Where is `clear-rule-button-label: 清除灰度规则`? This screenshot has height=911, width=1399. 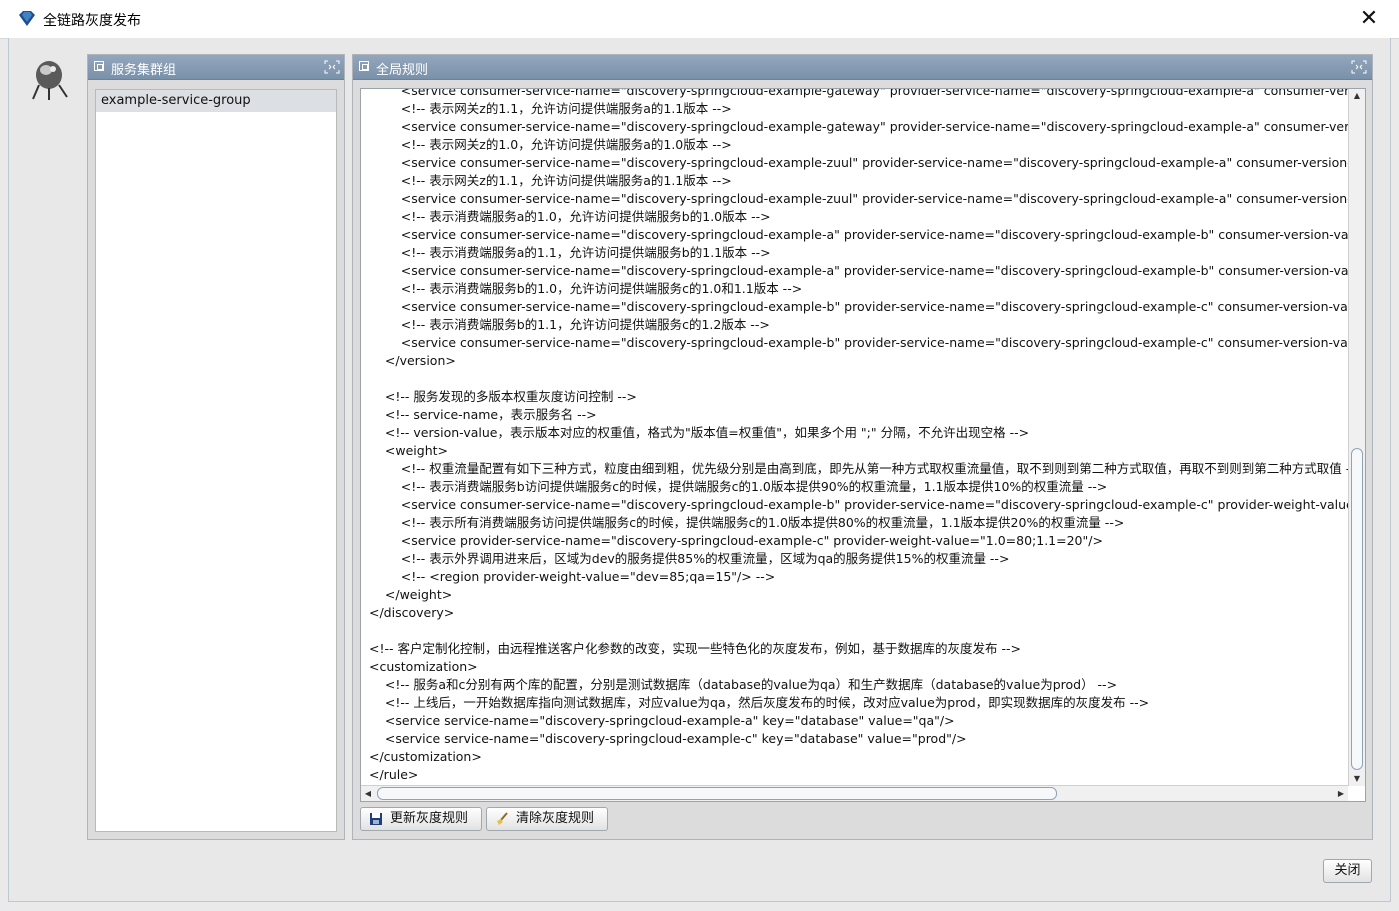
clear-rule-button-label: 清除灰度规则 is located at coordinates (555, 818).